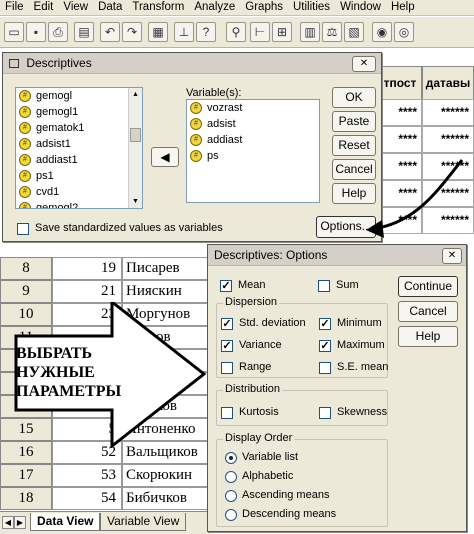  I want to click on minimum-checkbox: ✓, so click(325, 324).